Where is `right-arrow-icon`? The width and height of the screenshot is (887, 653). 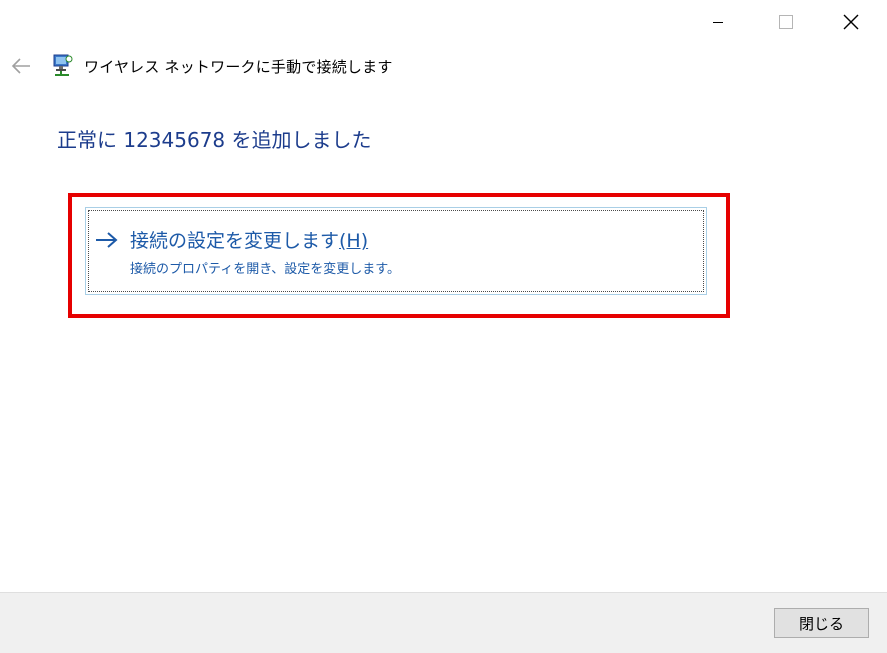 right-arrow-icon is located at coordinates (107, 240).